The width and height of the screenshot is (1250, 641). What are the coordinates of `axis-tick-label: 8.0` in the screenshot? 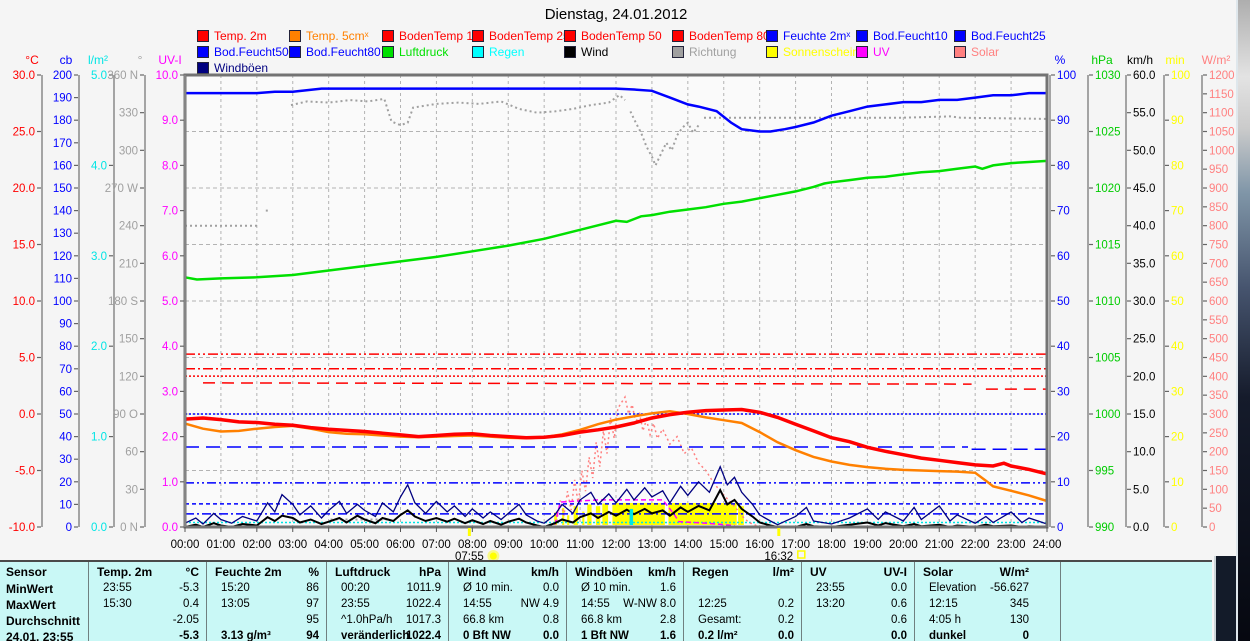 It's located at (170, 166).